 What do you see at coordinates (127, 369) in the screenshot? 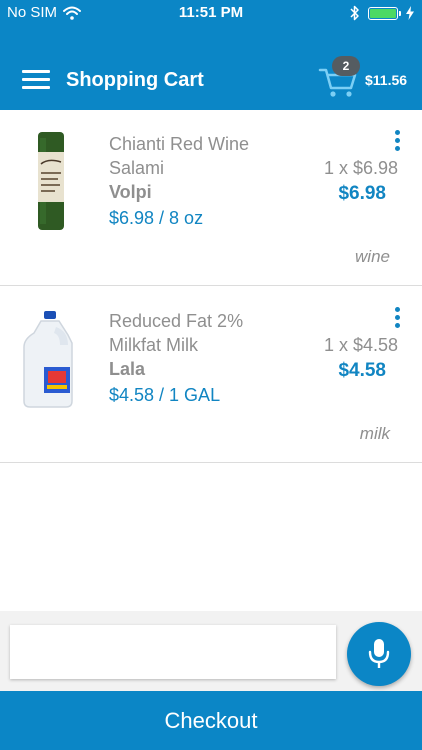
I see `item-brand: Lala` at bounding box center [127, 369].